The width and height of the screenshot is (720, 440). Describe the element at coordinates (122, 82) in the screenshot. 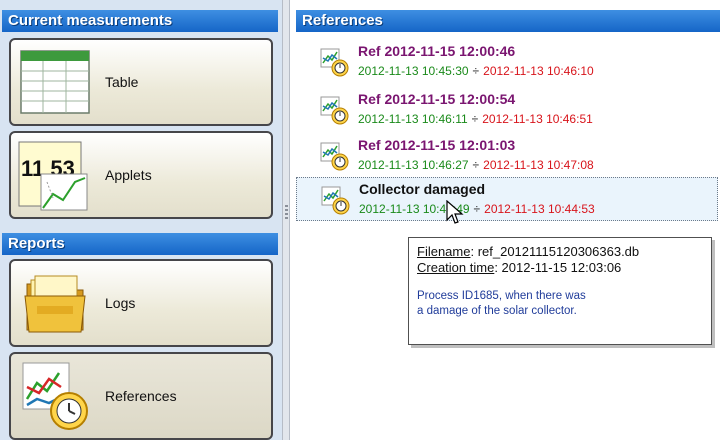

I see `table-button-label: Table` at that location.